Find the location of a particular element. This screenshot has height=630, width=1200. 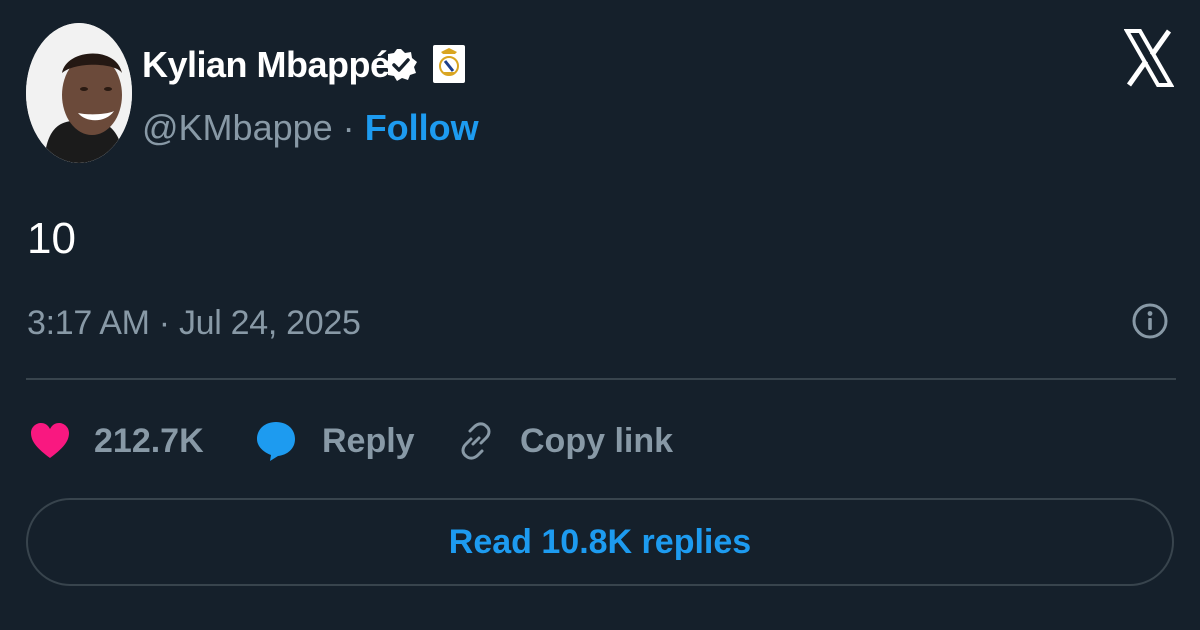

follow-button: Follow is located at coordinates (422, 127).